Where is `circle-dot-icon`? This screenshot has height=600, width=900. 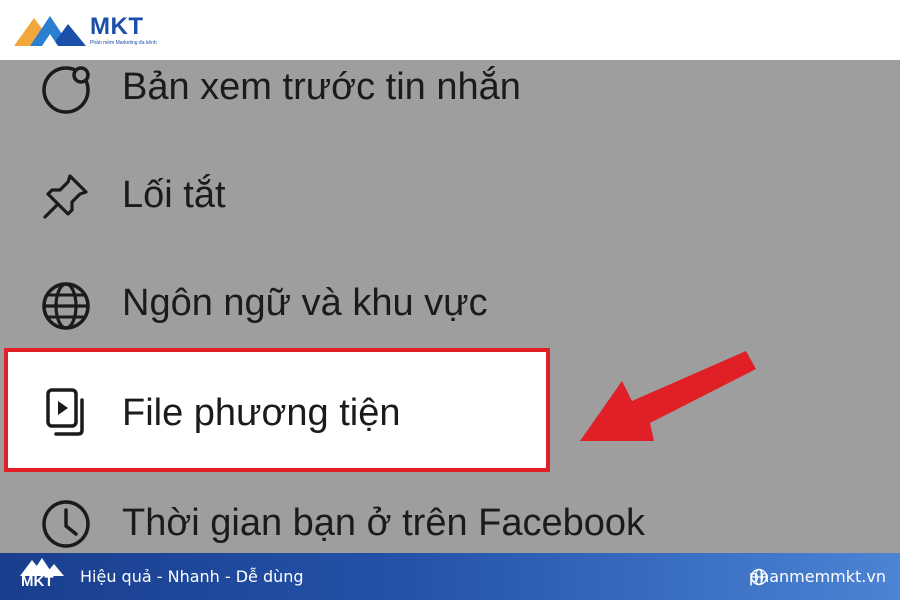
circle-dot-icon is located at coordinates (66, 88).